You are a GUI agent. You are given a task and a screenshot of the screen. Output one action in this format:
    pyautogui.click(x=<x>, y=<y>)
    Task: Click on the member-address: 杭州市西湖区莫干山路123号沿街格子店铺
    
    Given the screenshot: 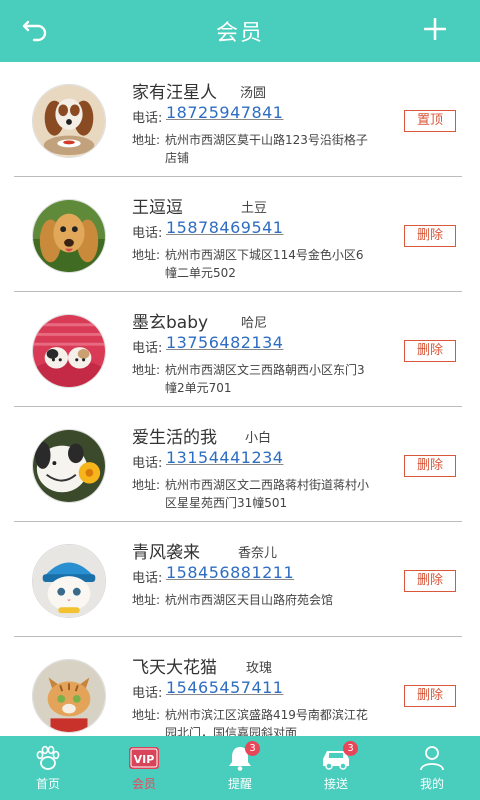 What is the action you would take?
    pyautogui.click(x=266, y=149)
    